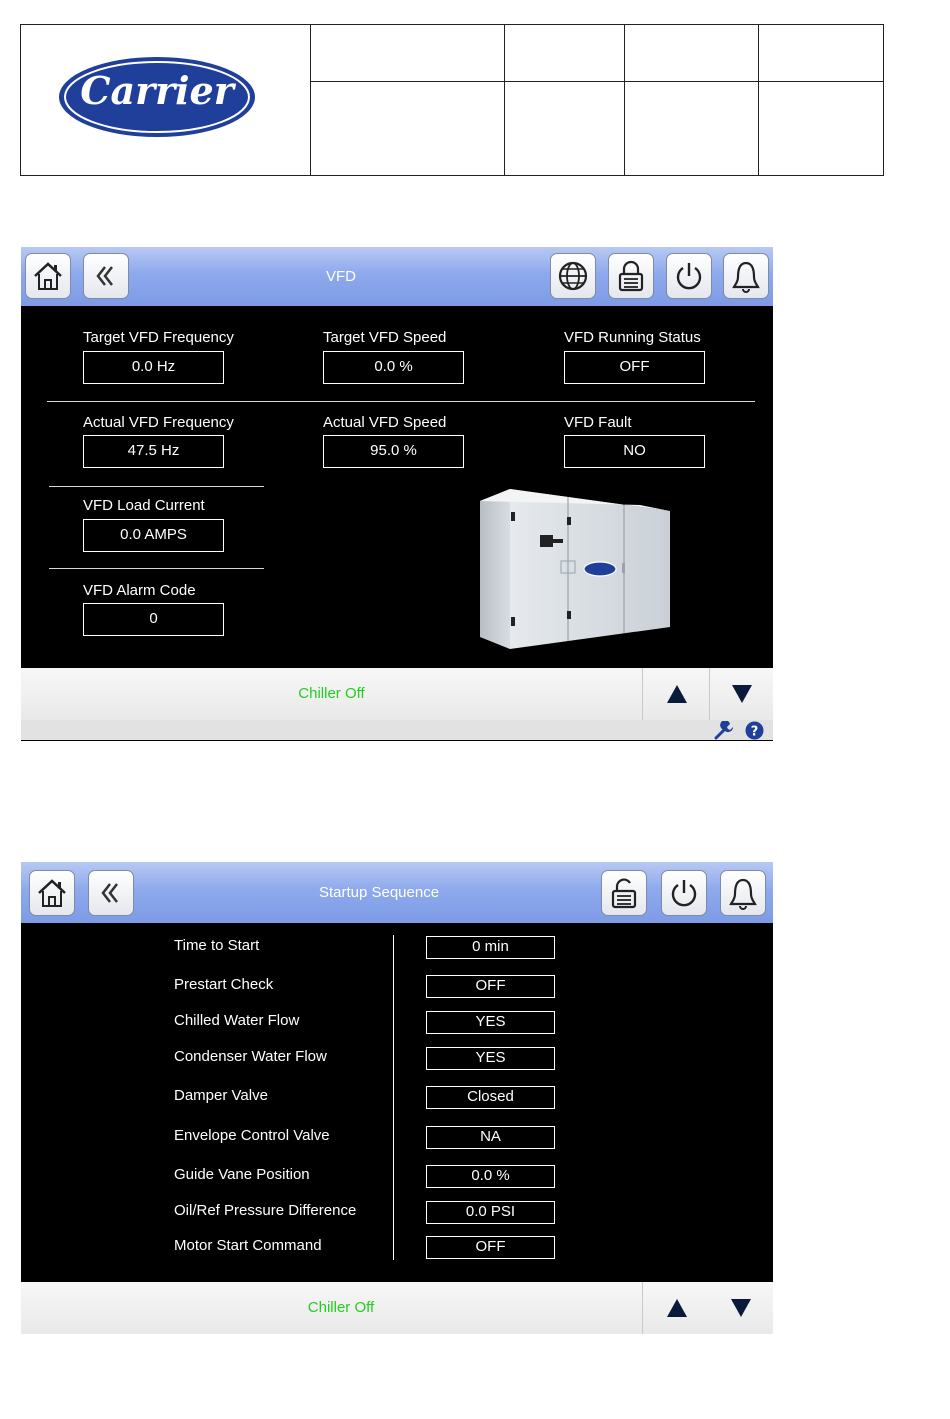  I want to click on vfd-running-status-label: VFD Running Status, so click(632, 337).